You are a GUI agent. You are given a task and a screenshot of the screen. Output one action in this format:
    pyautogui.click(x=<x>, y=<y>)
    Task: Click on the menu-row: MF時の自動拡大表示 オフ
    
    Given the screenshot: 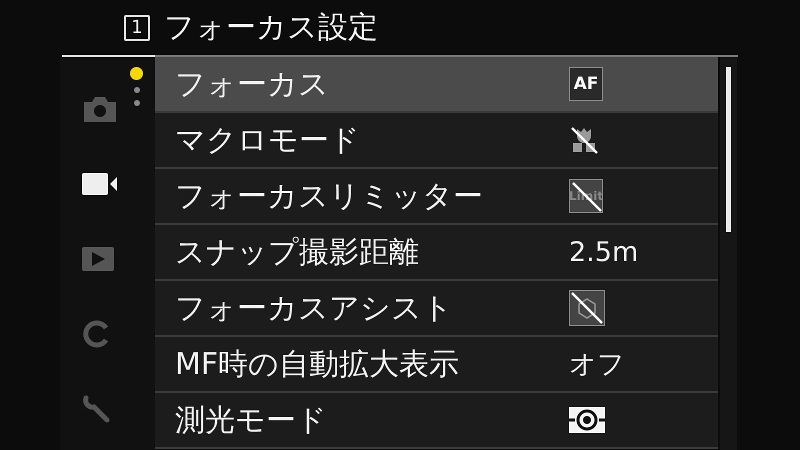 What is the action you would take?
    pyautogui.click(x=436, y=365)
    